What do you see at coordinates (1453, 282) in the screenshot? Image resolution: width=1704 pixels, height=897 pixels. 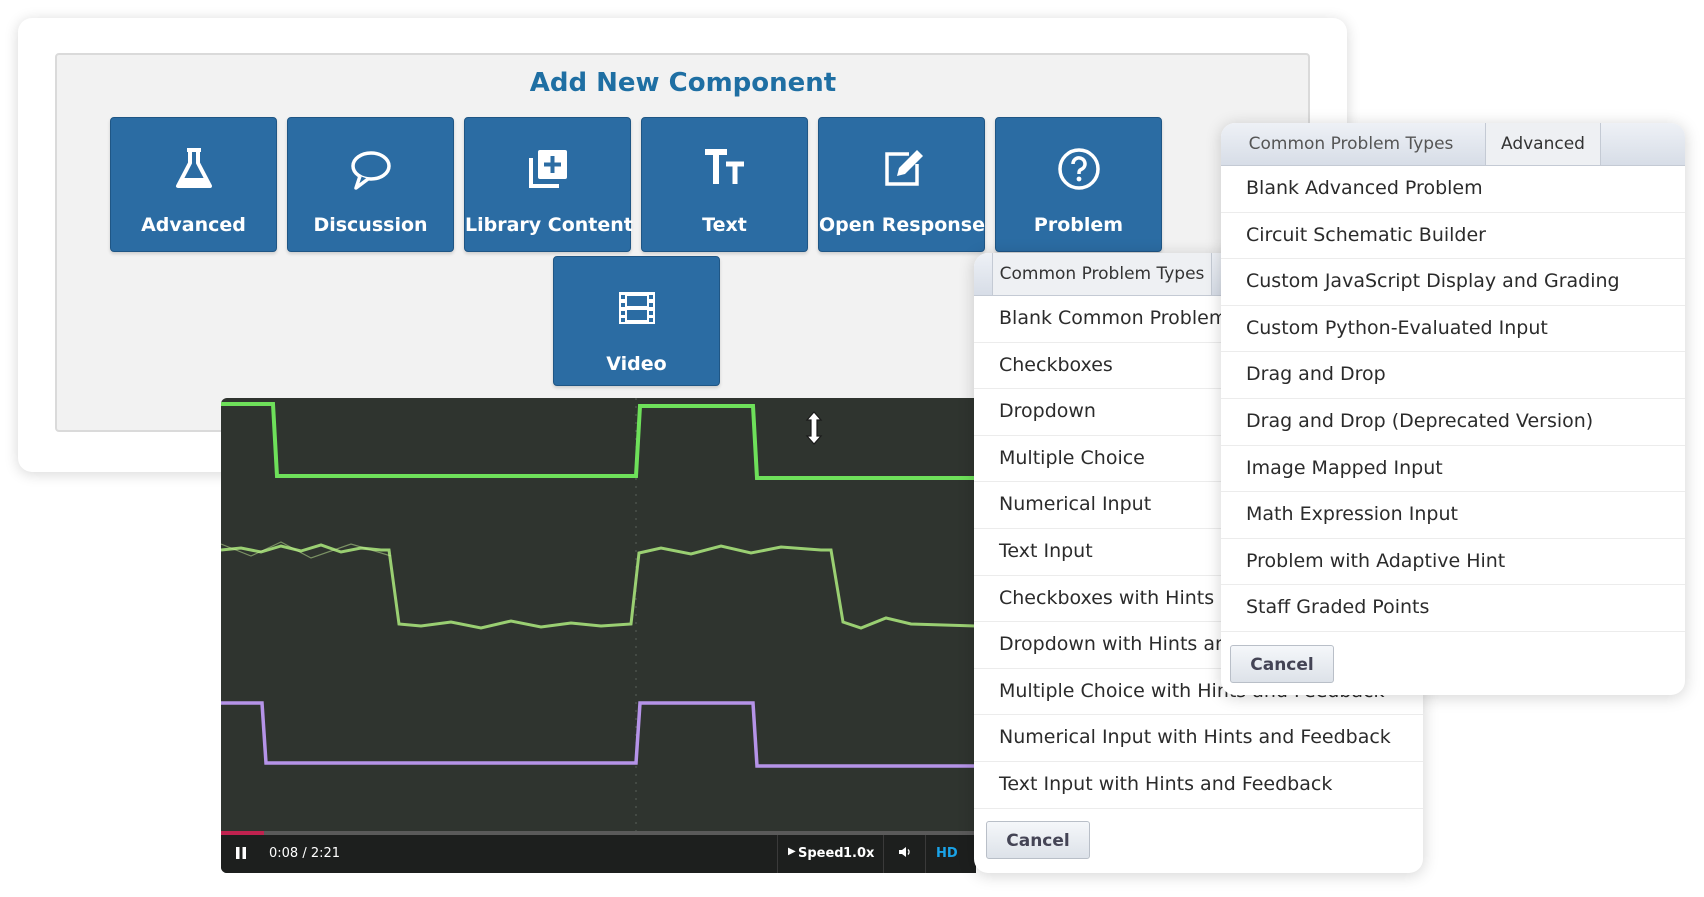 I see `list-item: Custom JavaScript Display and Grading` at bounding box center [1453, 282].